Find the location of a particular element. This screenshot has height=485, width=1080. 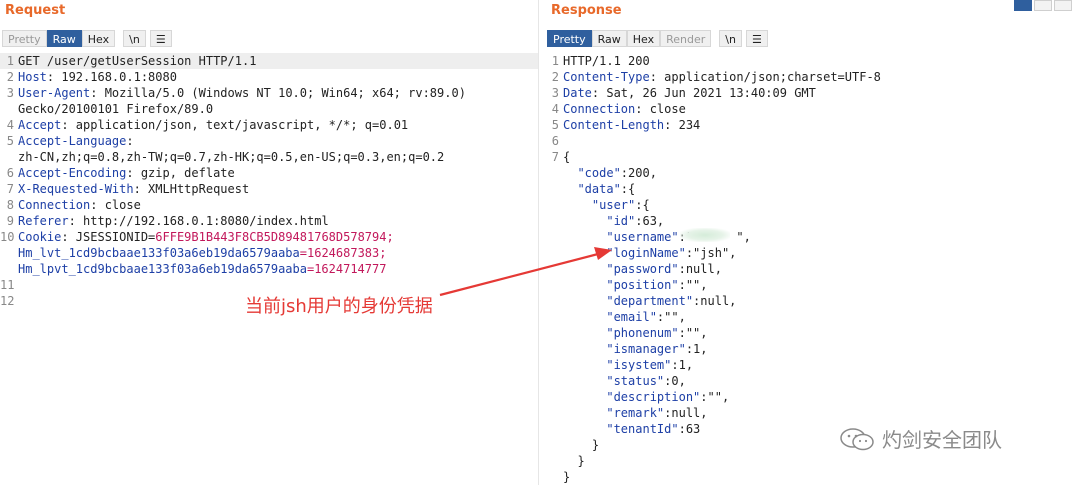

watermark: 灼剑安全团队 is located at coordinates (920, 438).